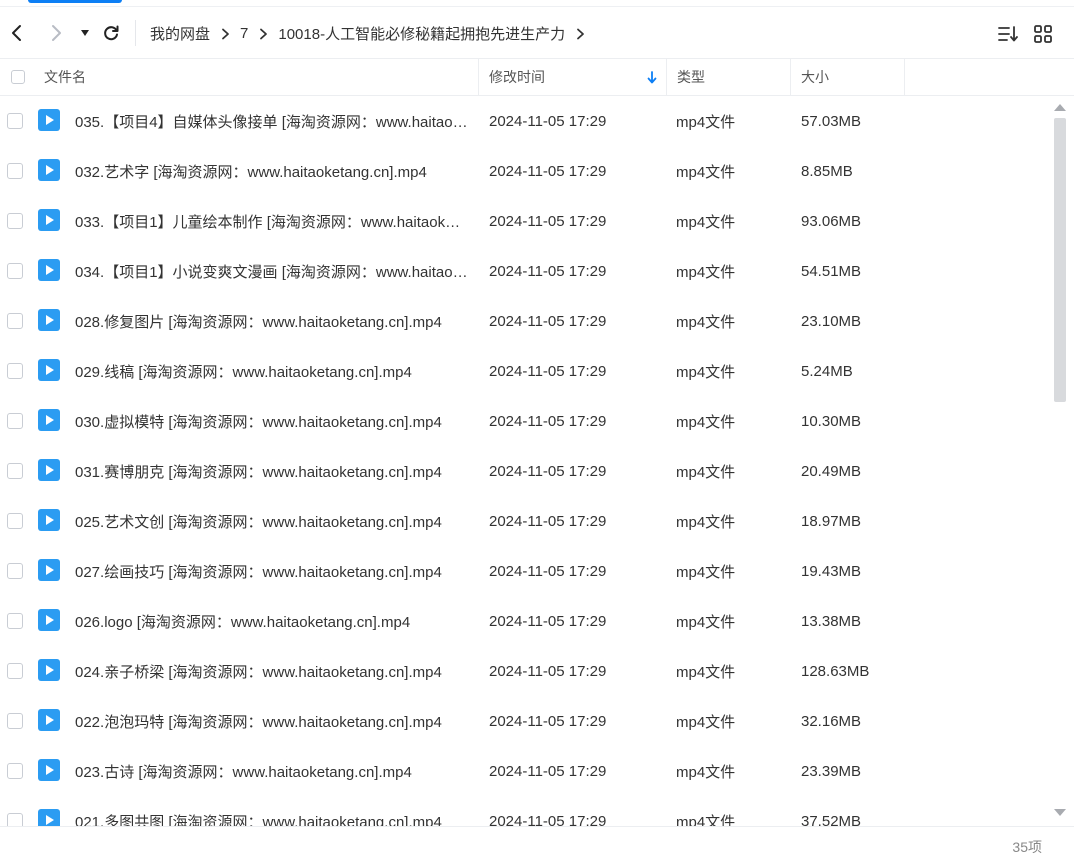  I want to click on file-name: 022.泡泡玛特 [海淘资源网：www.haitaoketang.cn].mp4, so click(271, 721).